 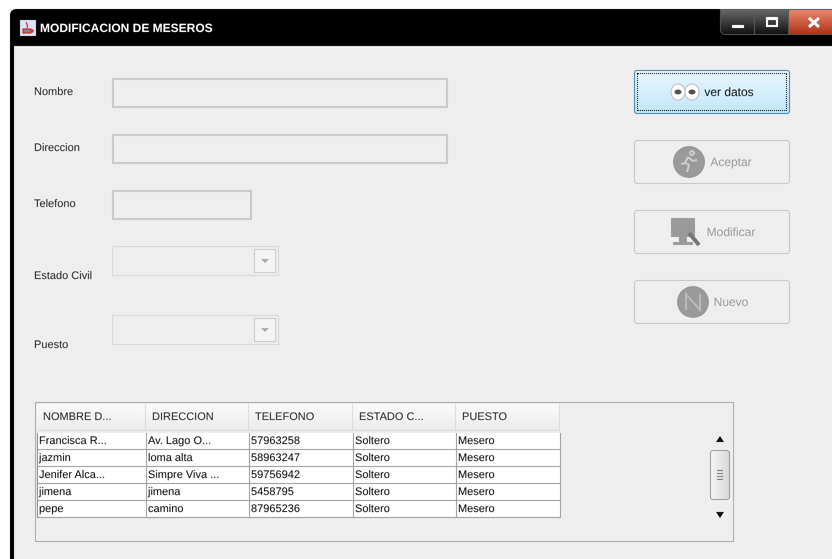 What do you see at coordinates (814, 22) in the screenshot?
I see `close-icon` at bounding box center [814, 22].